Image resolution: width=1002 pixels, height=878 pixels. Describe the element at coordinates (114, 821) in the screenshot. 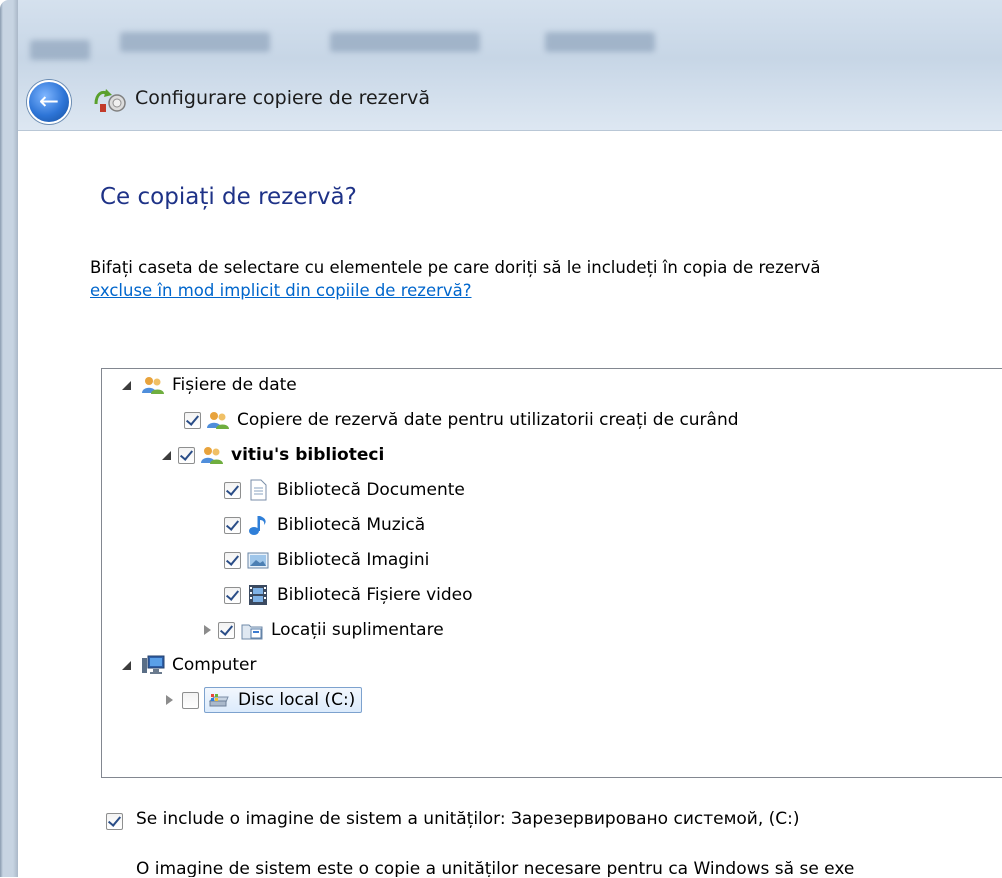

I see `system-image-checkbox` at that location.